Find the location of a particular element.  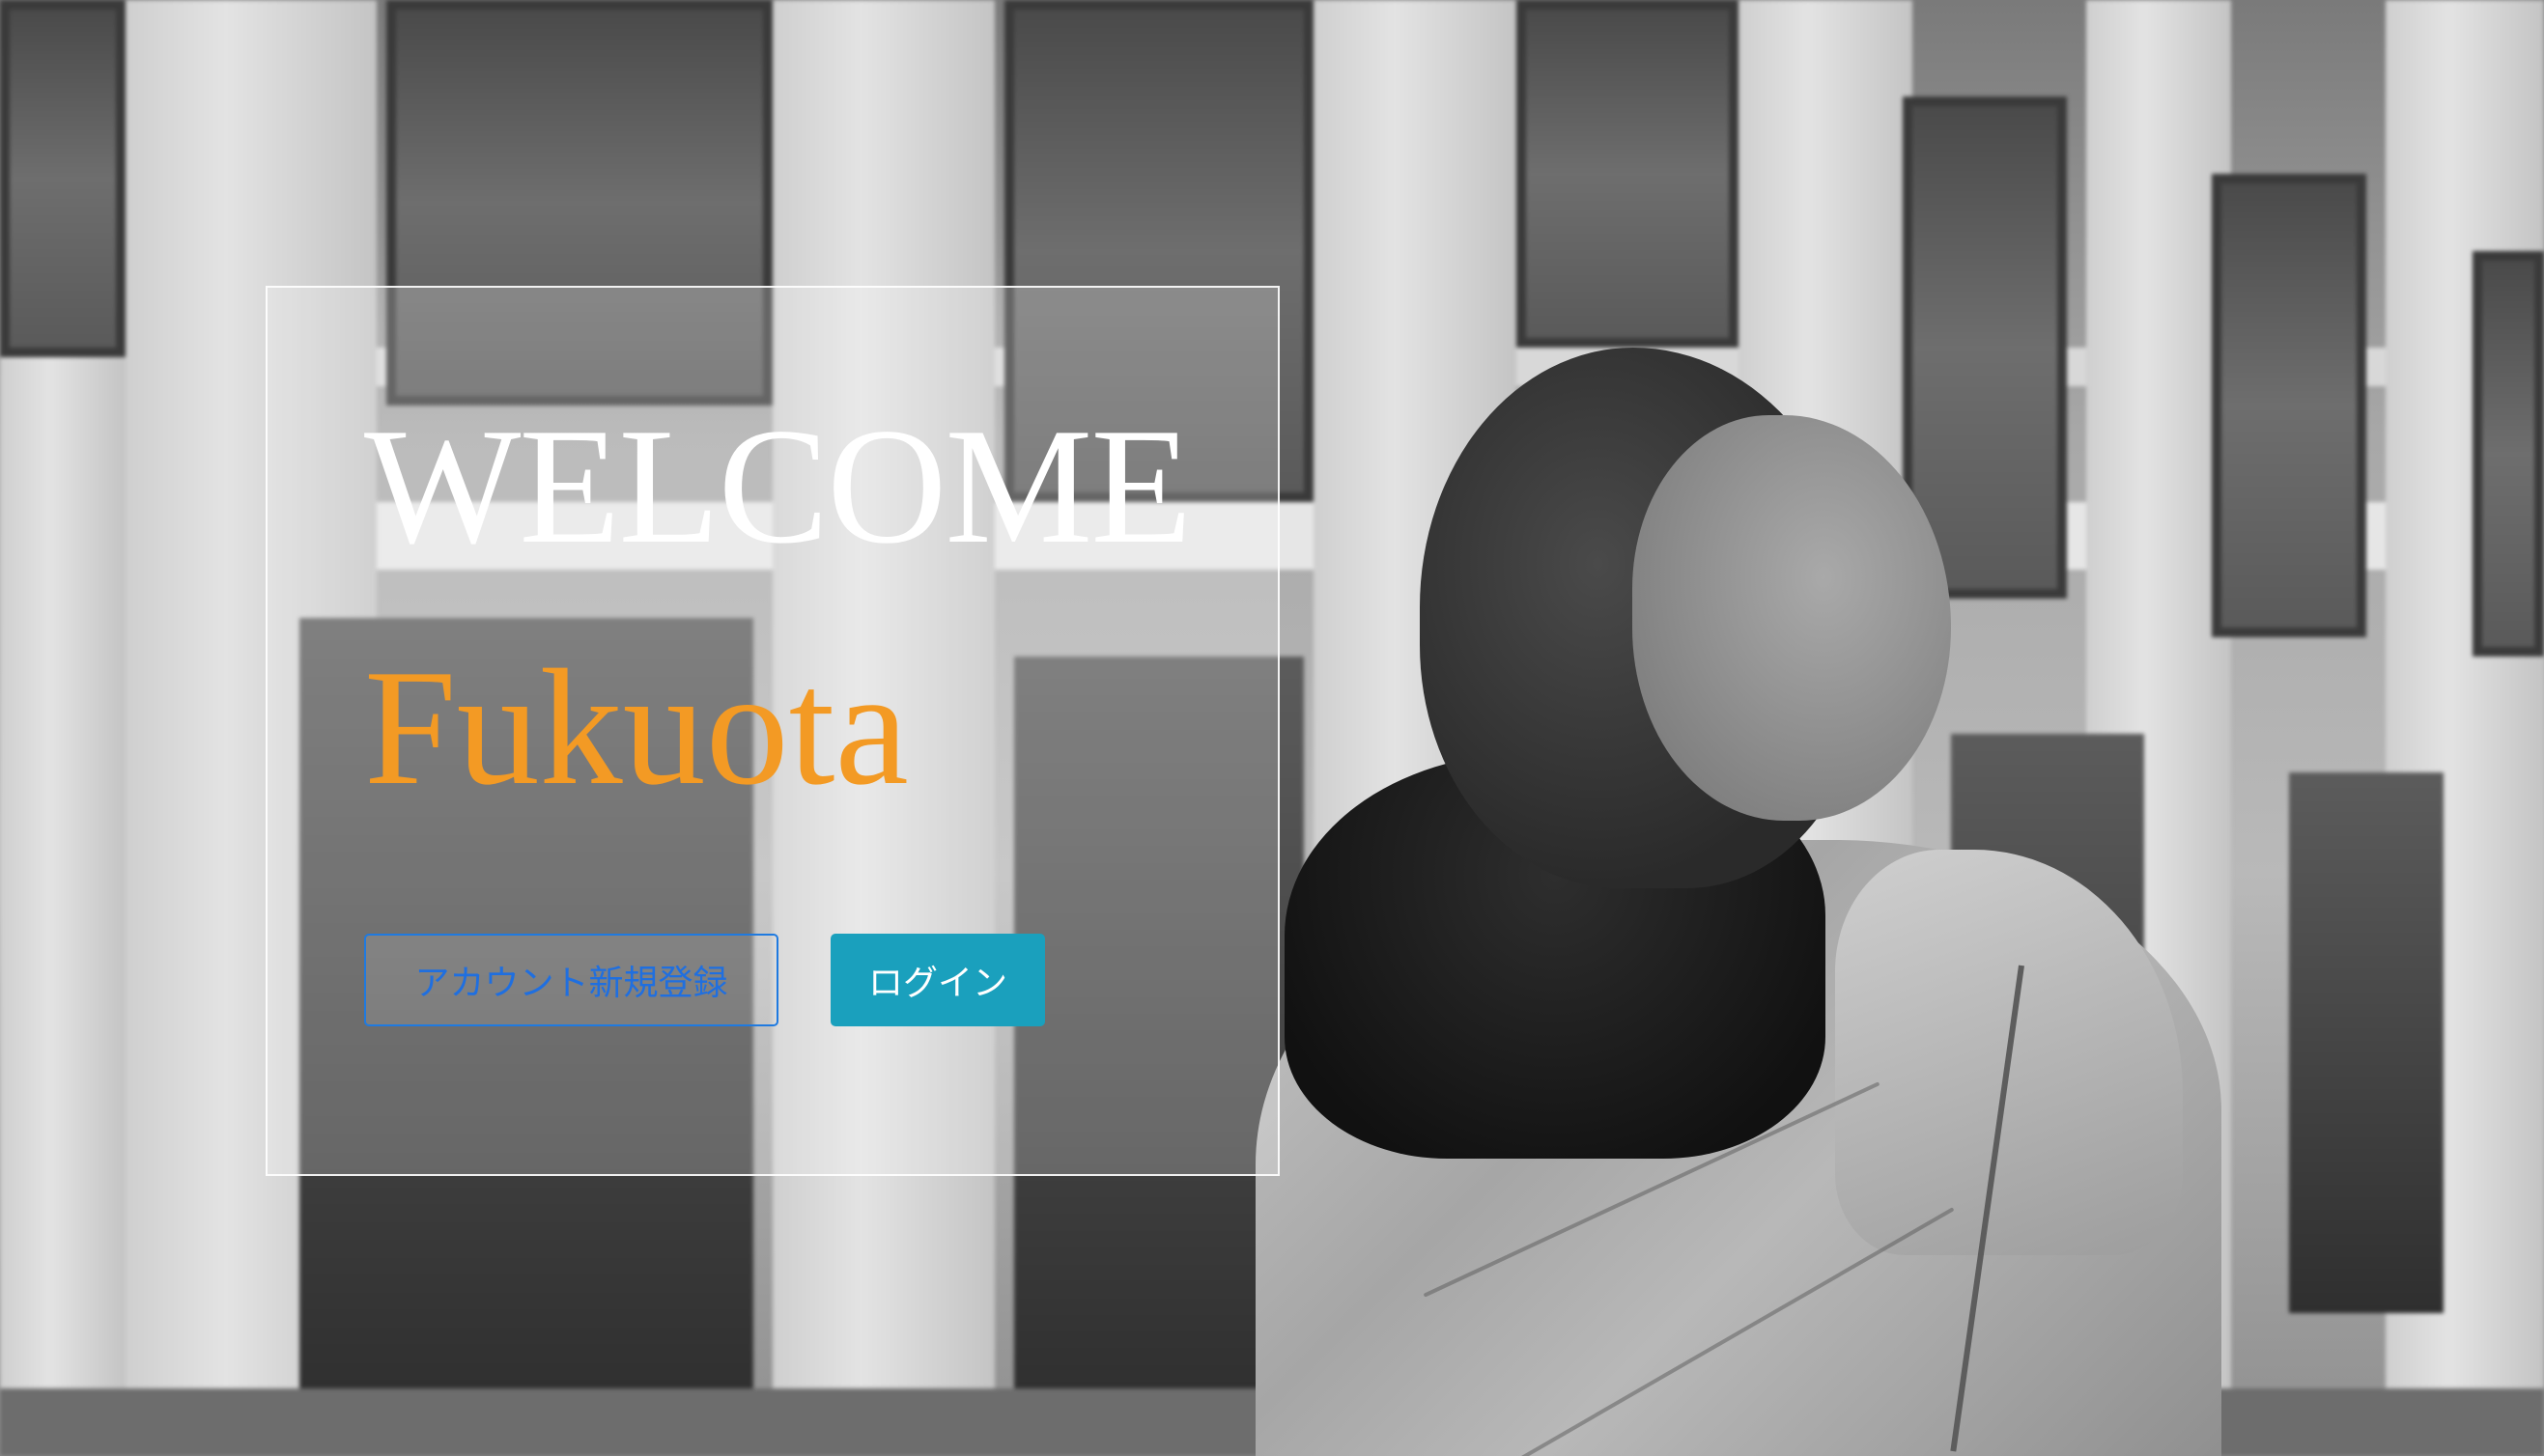

building-door is located at coordinates (2366, 1042).